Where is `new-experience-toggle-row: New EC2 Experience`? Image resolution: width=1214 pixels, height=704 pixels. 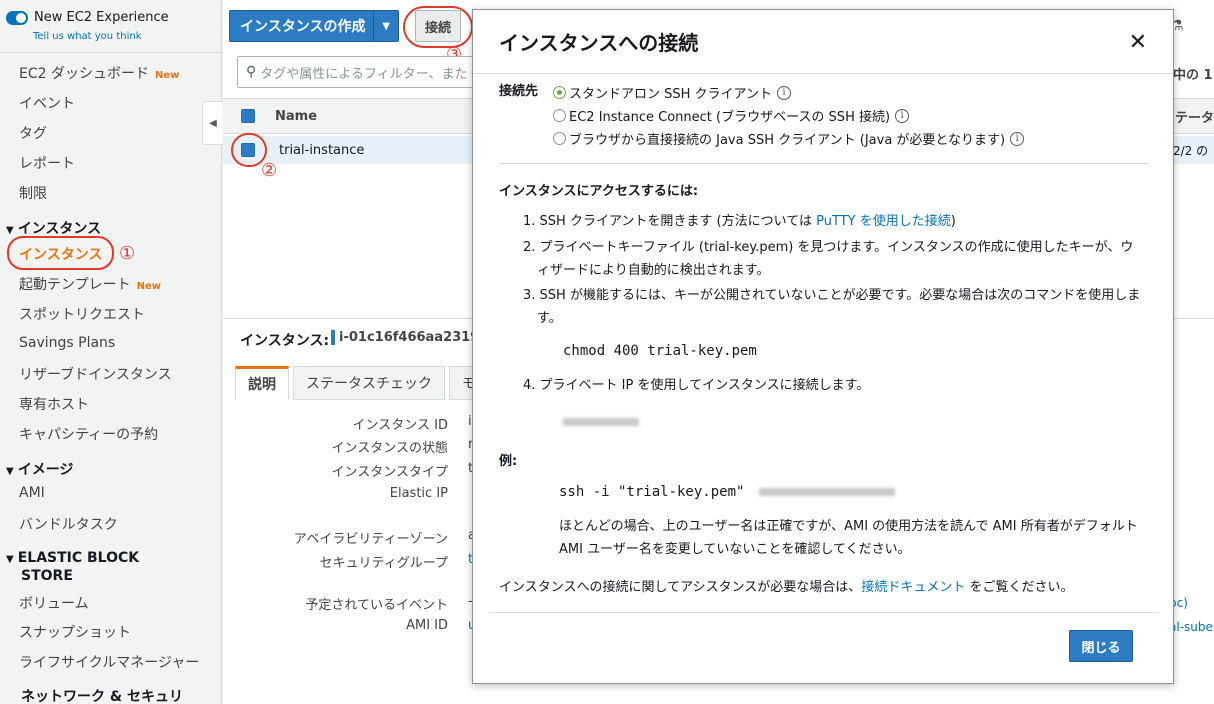
new-experience-toggle-row: New EC2 Experience is located at coordinates (87, 17).